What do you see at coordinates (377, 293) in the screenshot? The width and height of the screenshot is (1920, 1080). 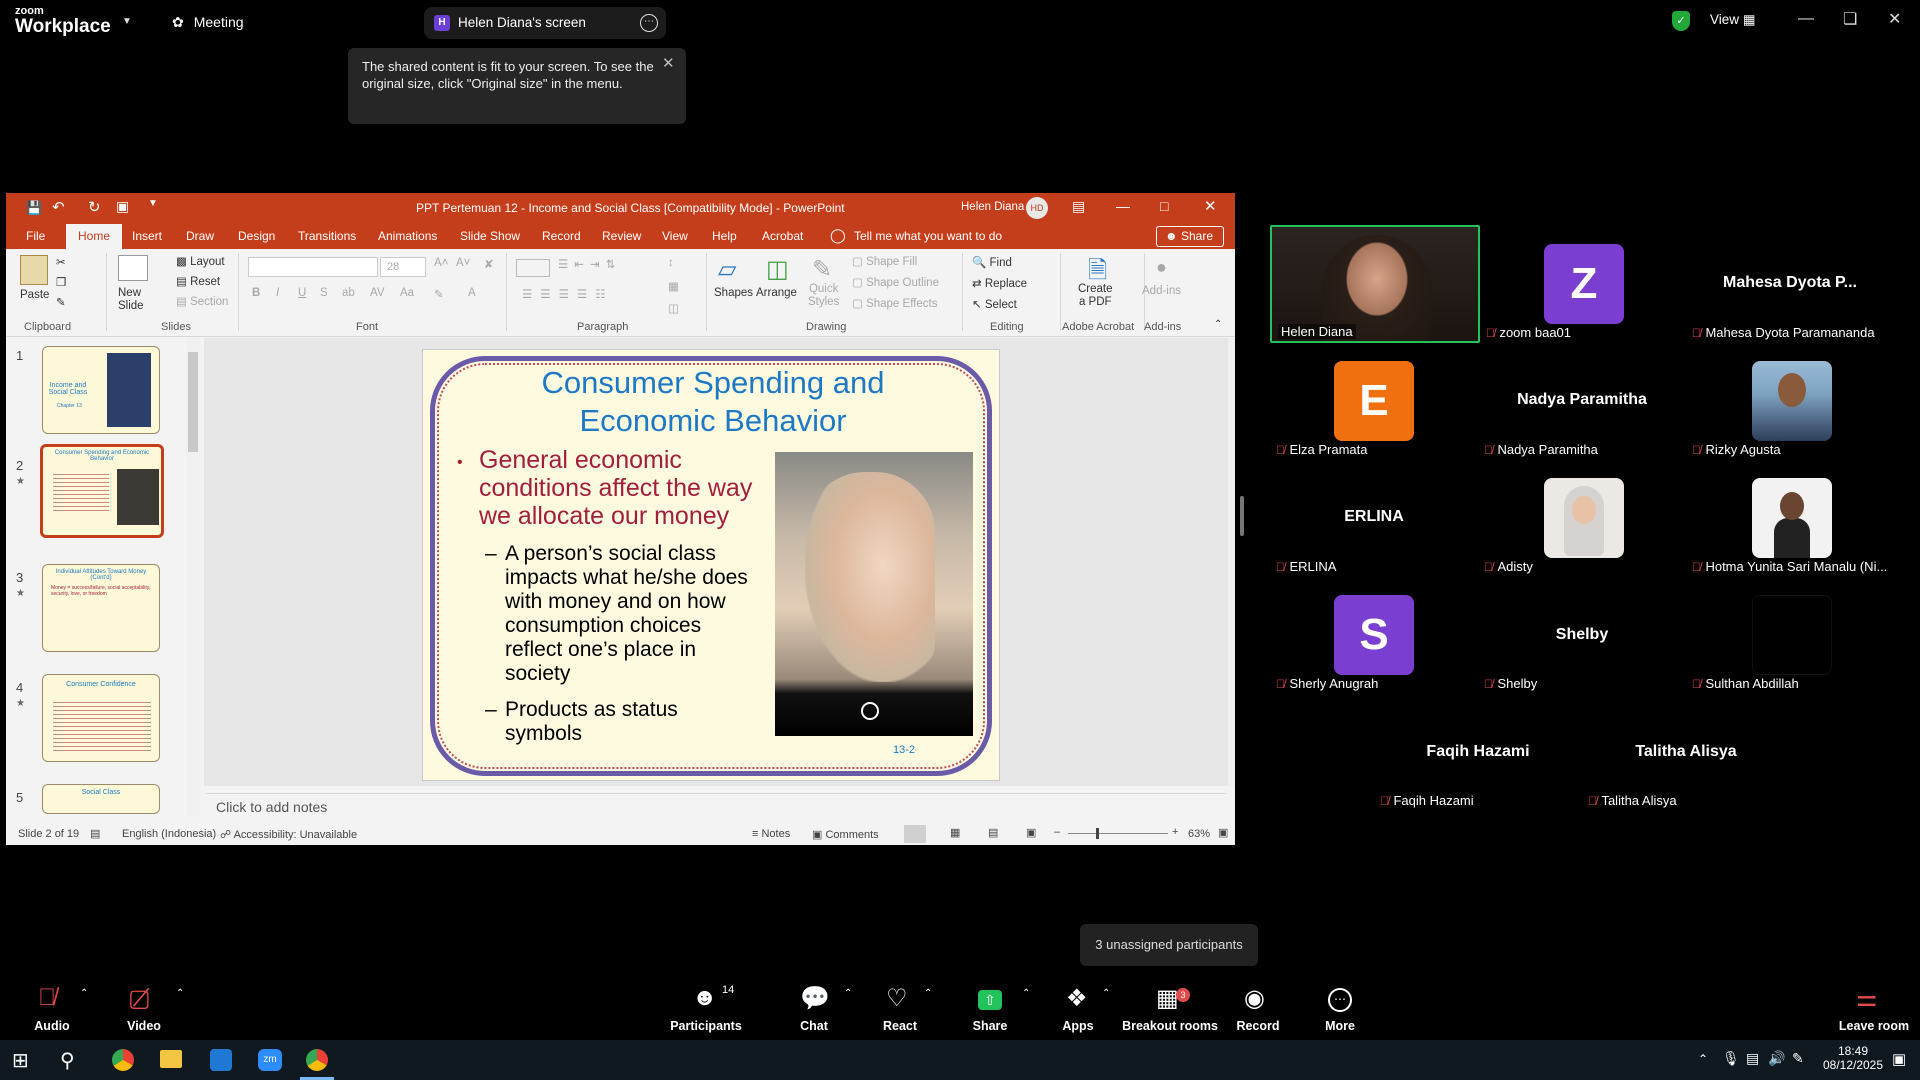 I see `spacing-icon: AV` at bounding box center [377, 293].